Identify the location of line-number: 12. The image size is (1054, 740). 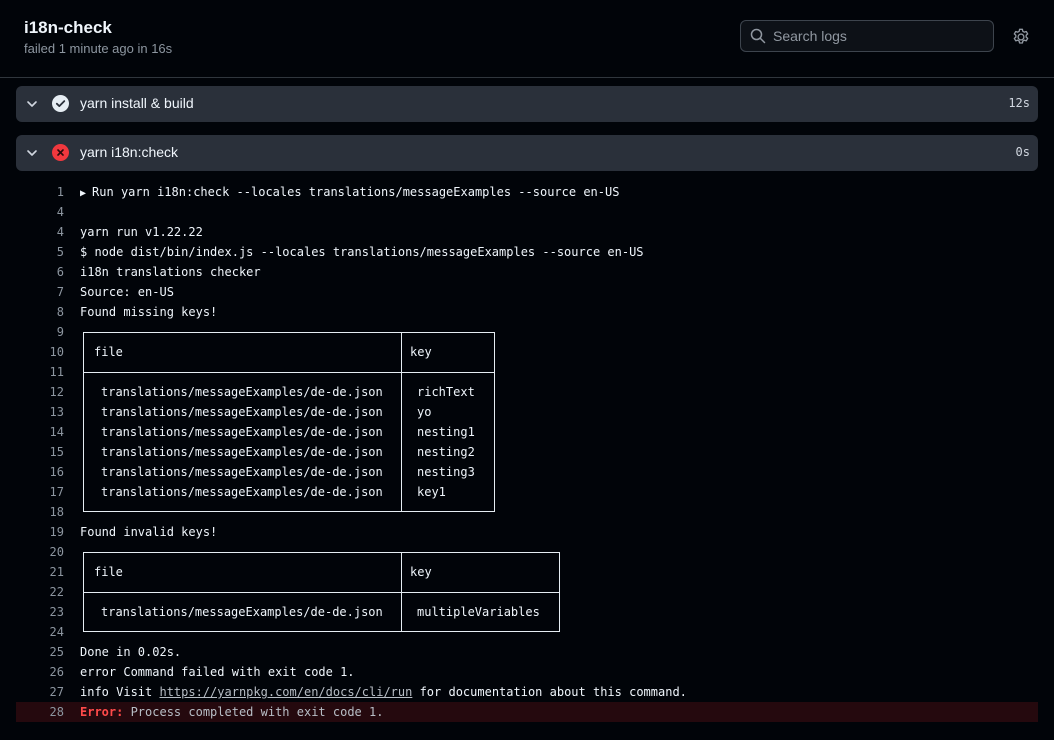
(40, 392).